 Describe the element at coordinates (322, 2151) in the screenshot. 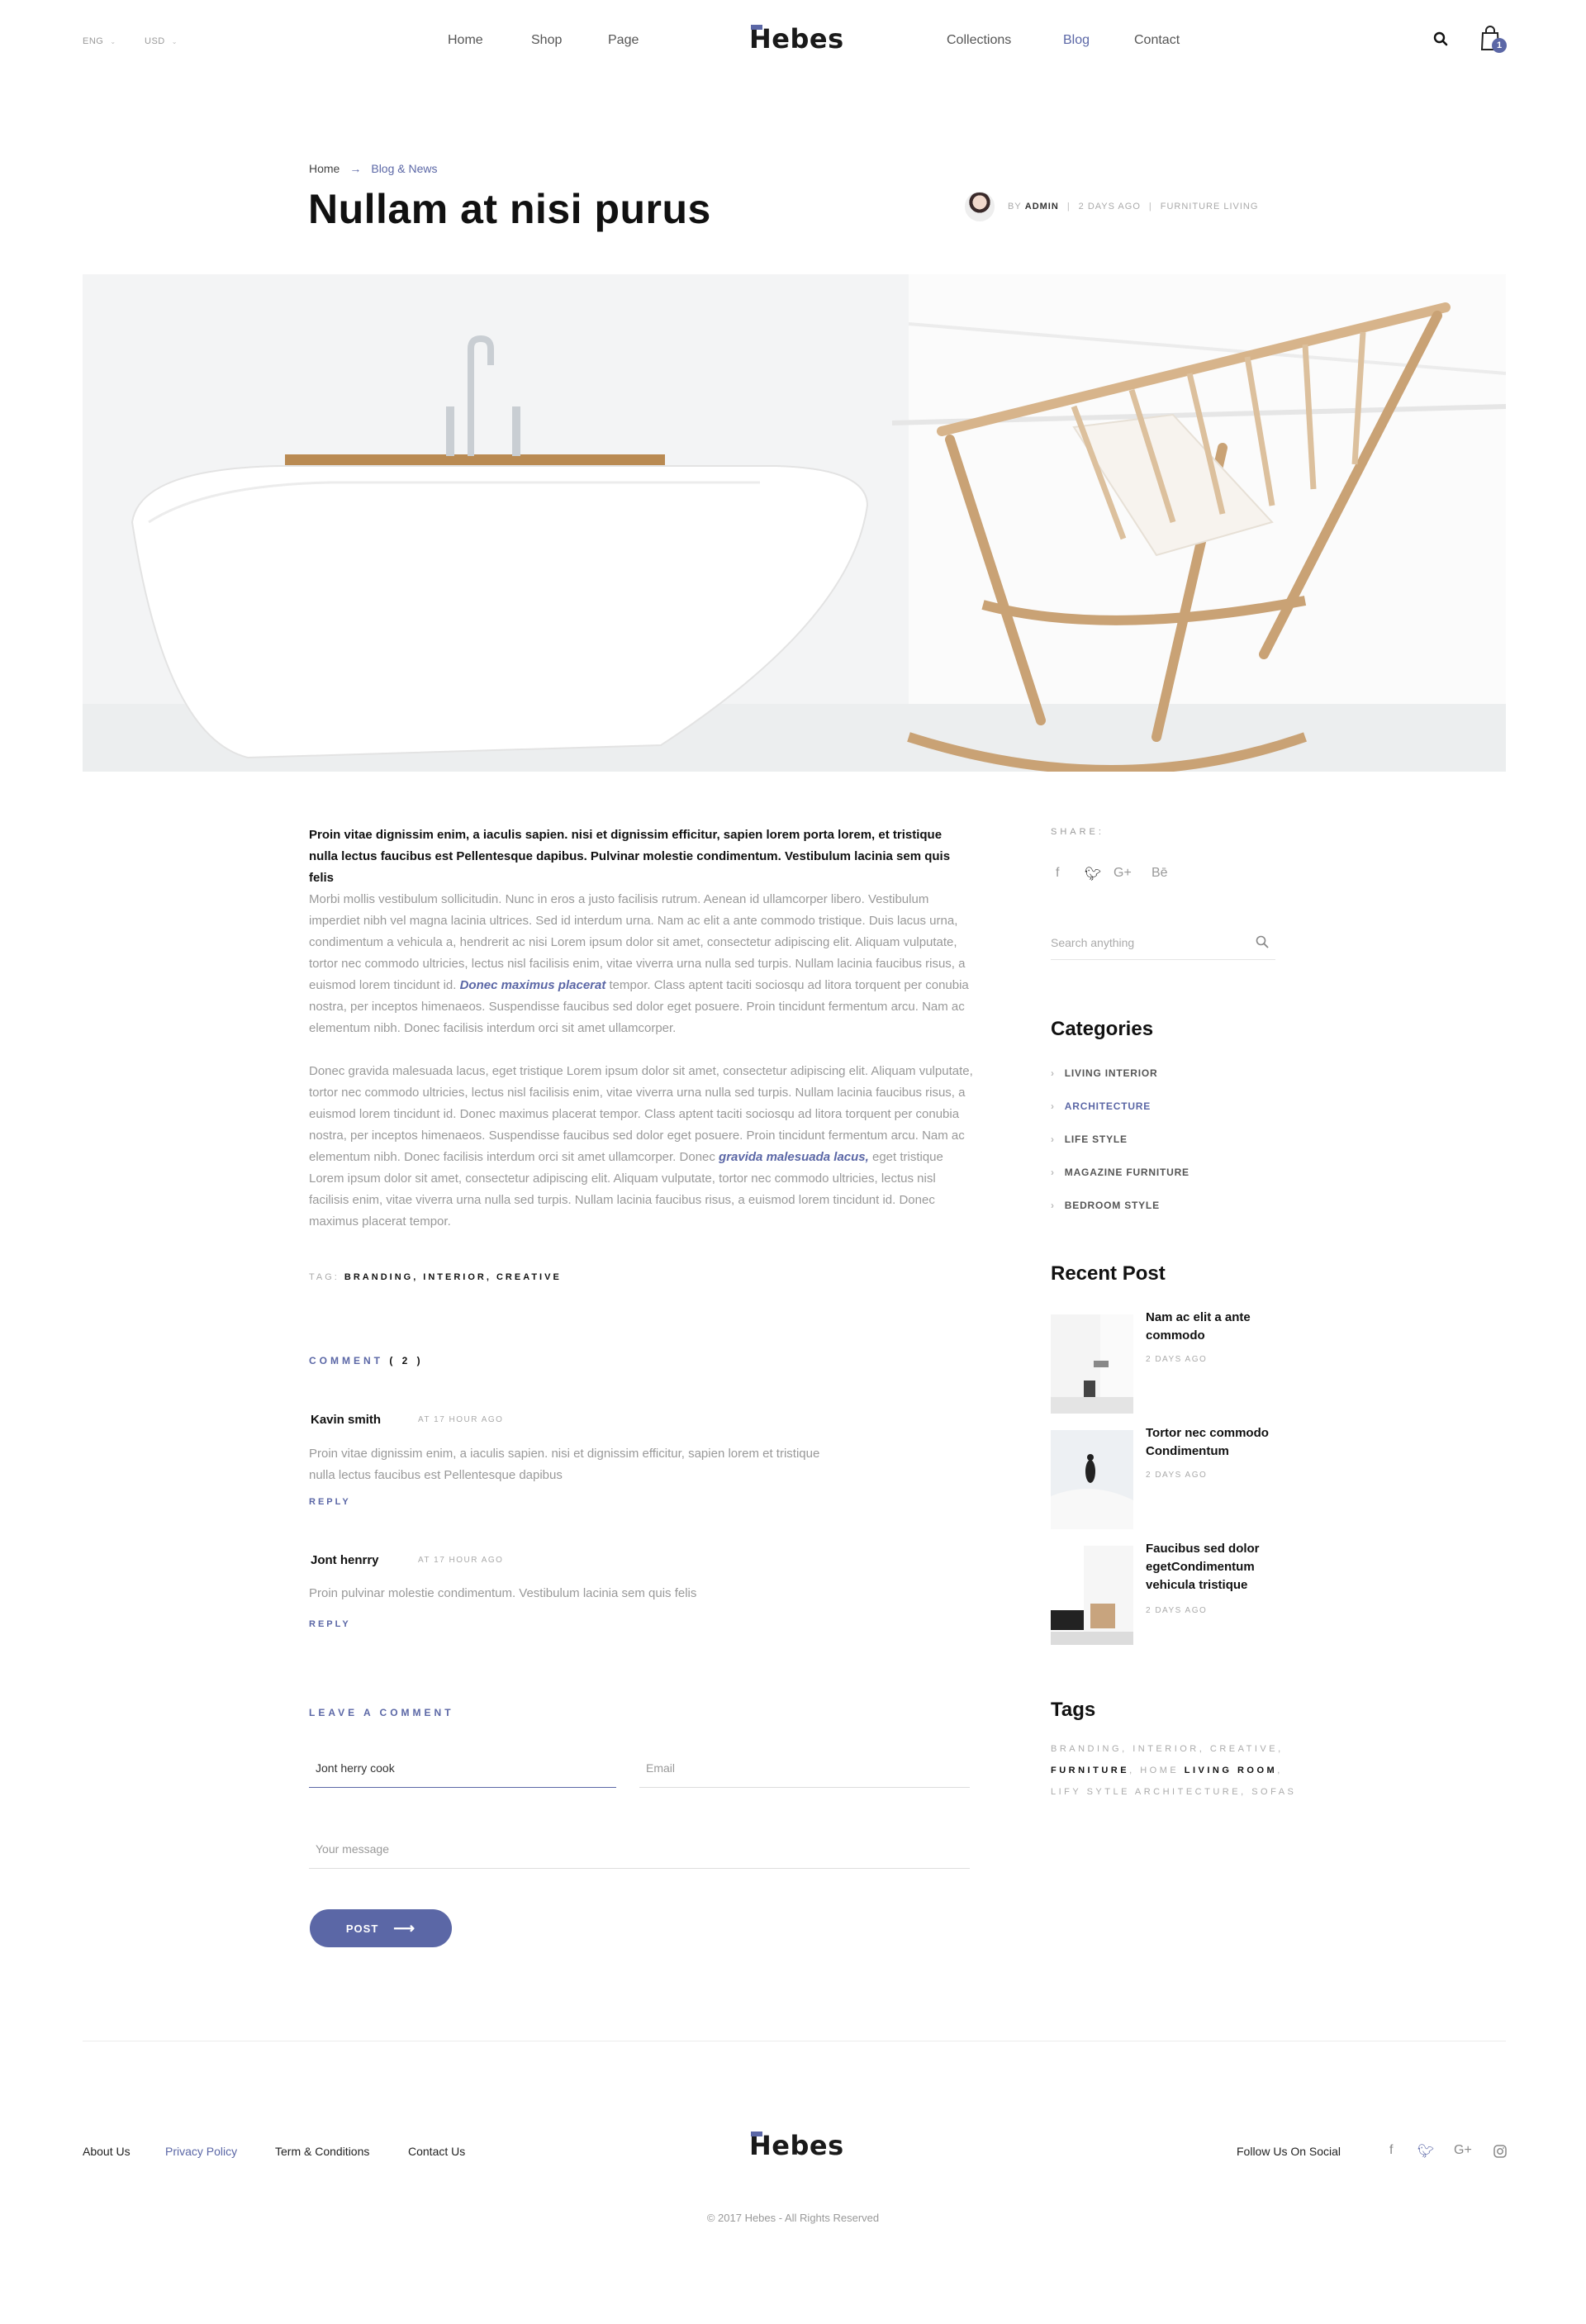

I see `footer-terms-link: Term & Conditions` at that location.